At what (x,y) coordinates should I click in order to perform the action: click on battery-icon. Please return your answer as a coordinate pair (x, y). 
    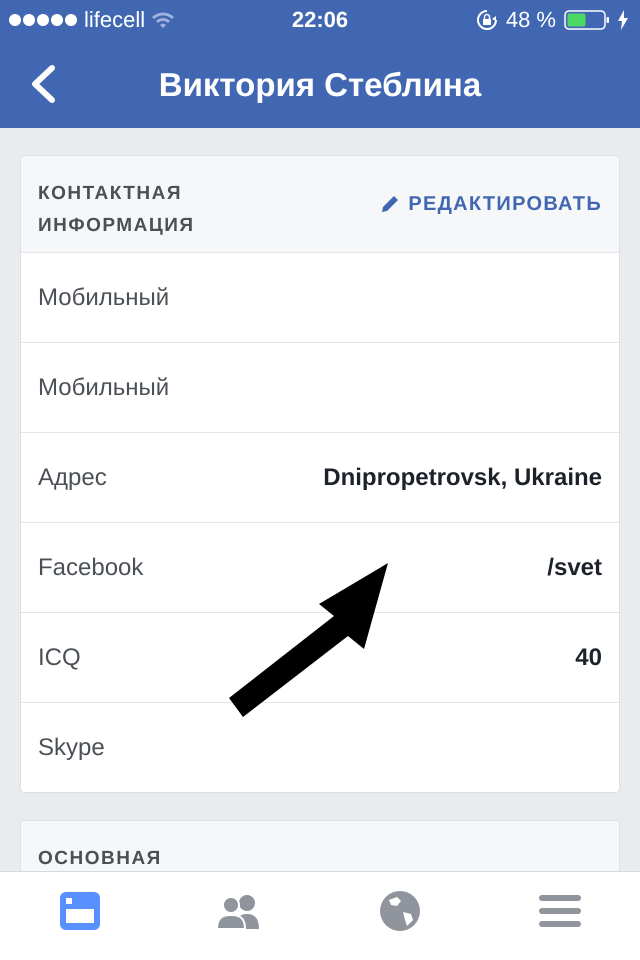
    Looking at the image, I should click on (587, 20).